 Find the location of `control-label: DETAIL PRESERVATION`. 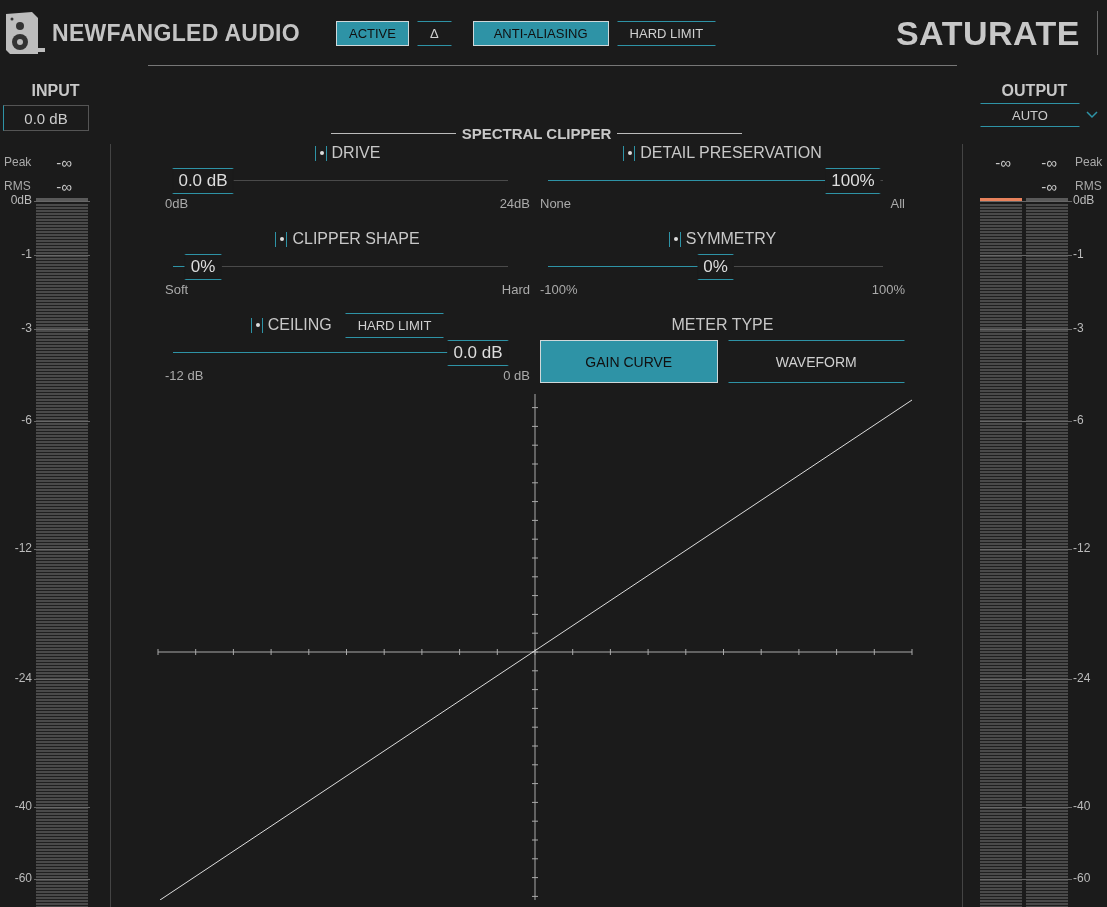

control-label: DETAIL PRESERVATION is located at coordinates (731, 153).